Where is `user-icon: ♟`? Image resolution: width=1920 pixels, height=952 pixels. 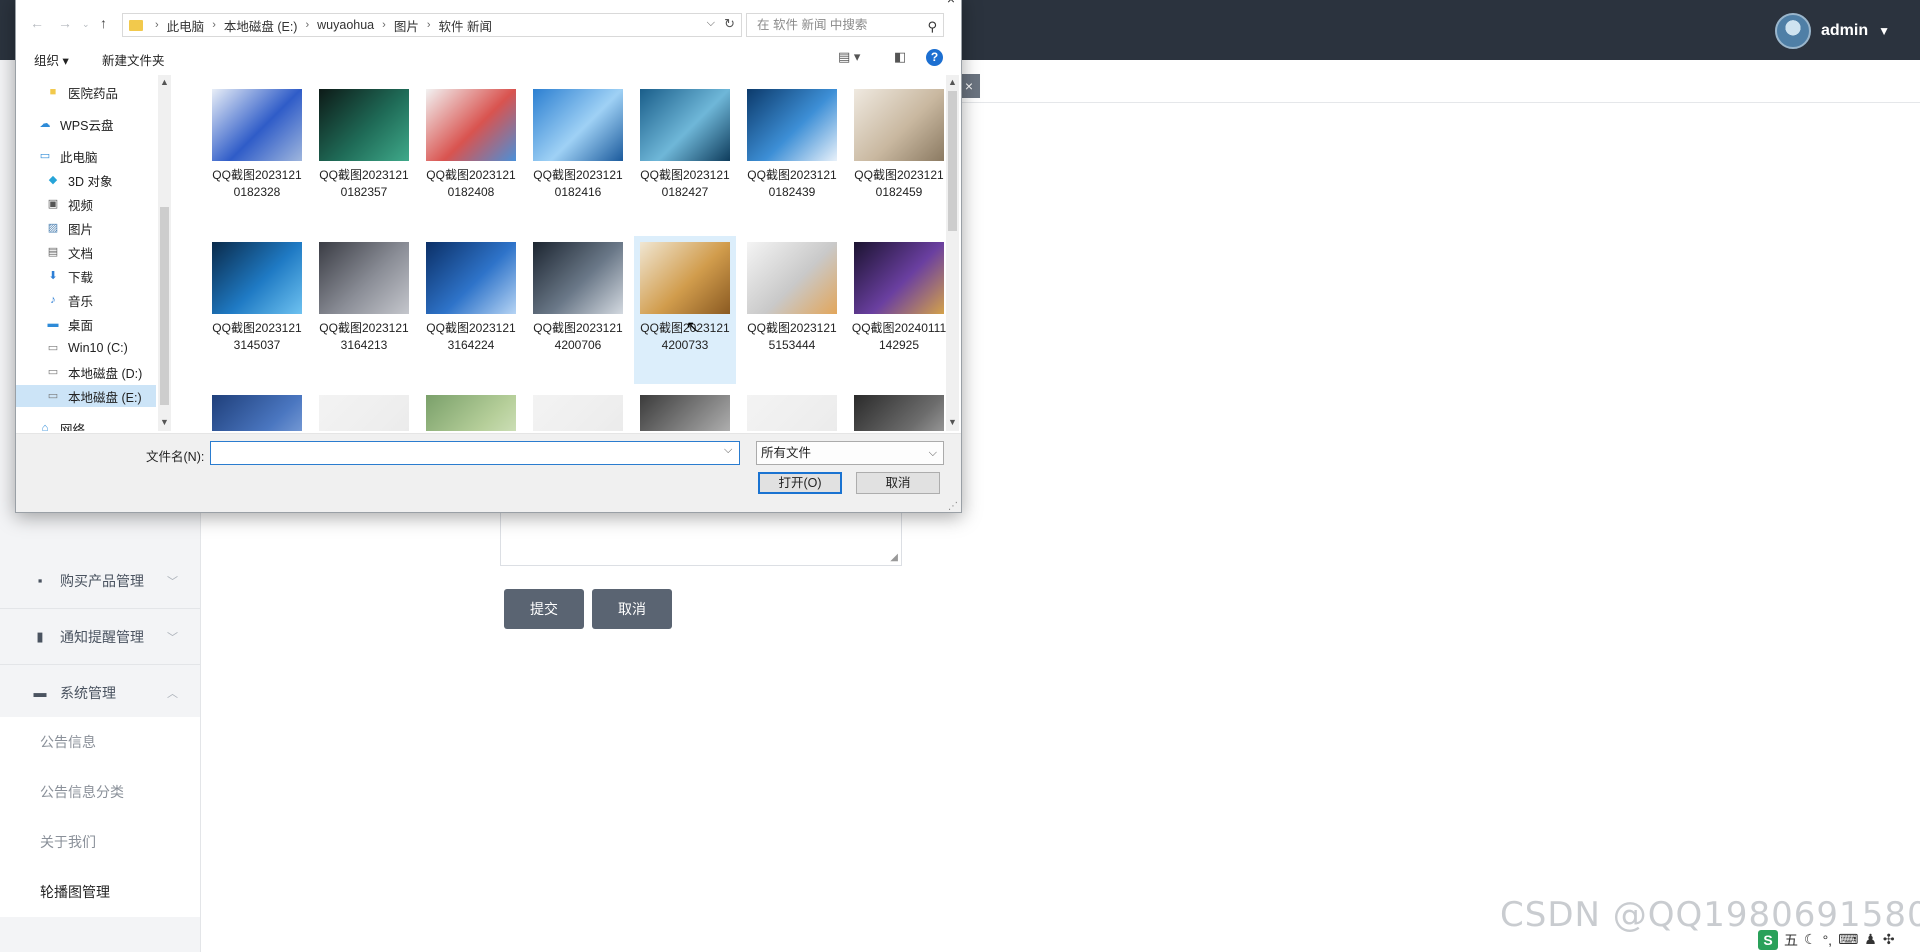
user-icon: ♟ is located at coordinates (1870, 939).